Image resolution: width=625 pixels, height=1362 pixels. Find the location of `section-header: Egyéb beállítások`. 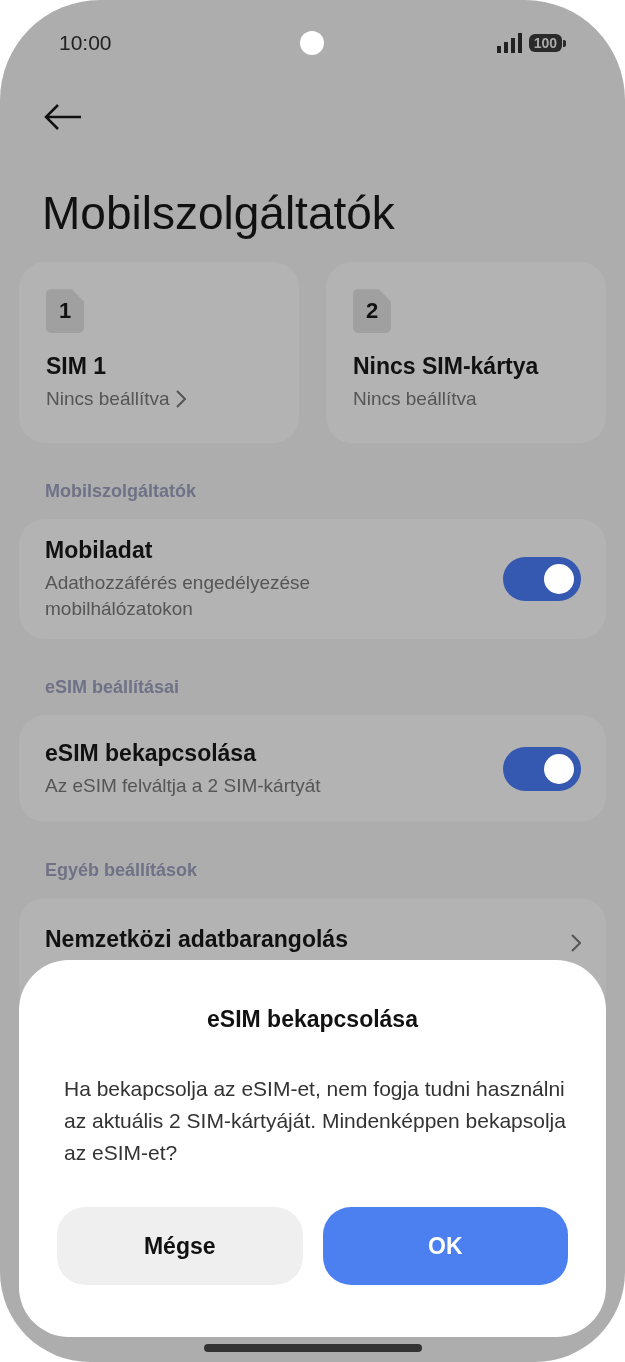

section-header: Egyéb beállítások is located at coordinates (122, 871).